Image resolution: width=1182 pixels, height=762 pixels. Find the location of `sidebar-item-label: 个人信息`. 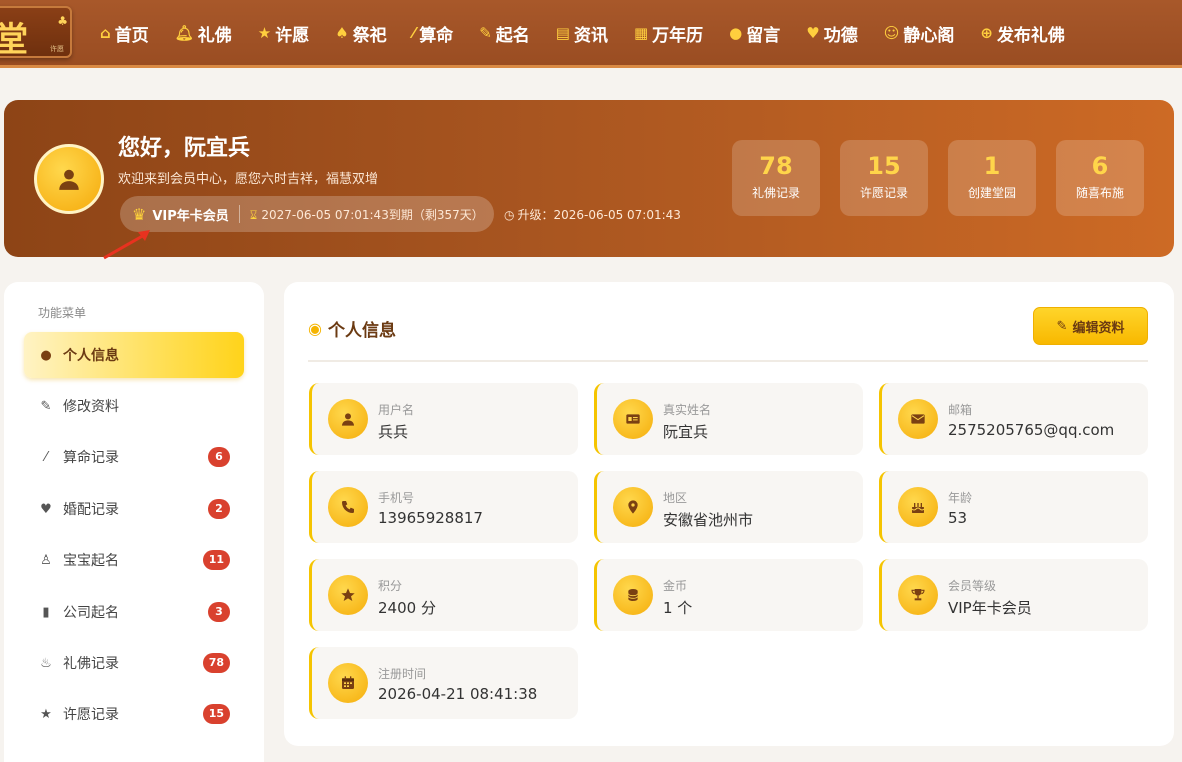

sidebar-item-label: 个人信息 is located at coordinates (91, 356).